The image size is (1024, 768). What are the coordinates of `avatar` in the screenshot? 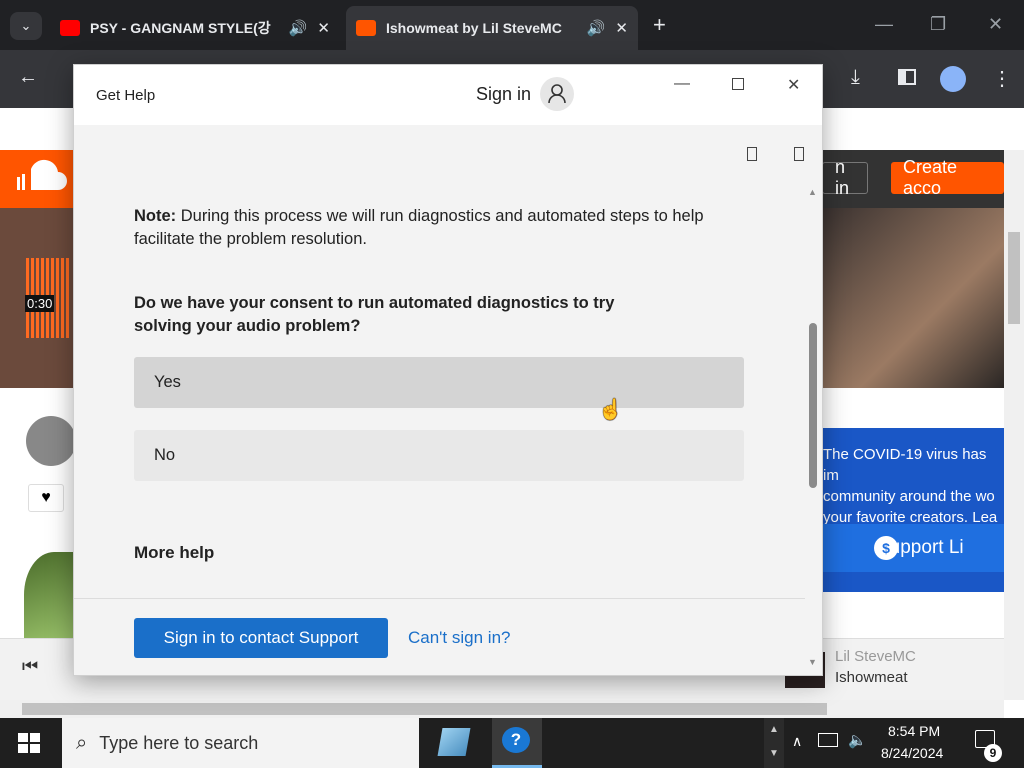 It's located at (51, 441).